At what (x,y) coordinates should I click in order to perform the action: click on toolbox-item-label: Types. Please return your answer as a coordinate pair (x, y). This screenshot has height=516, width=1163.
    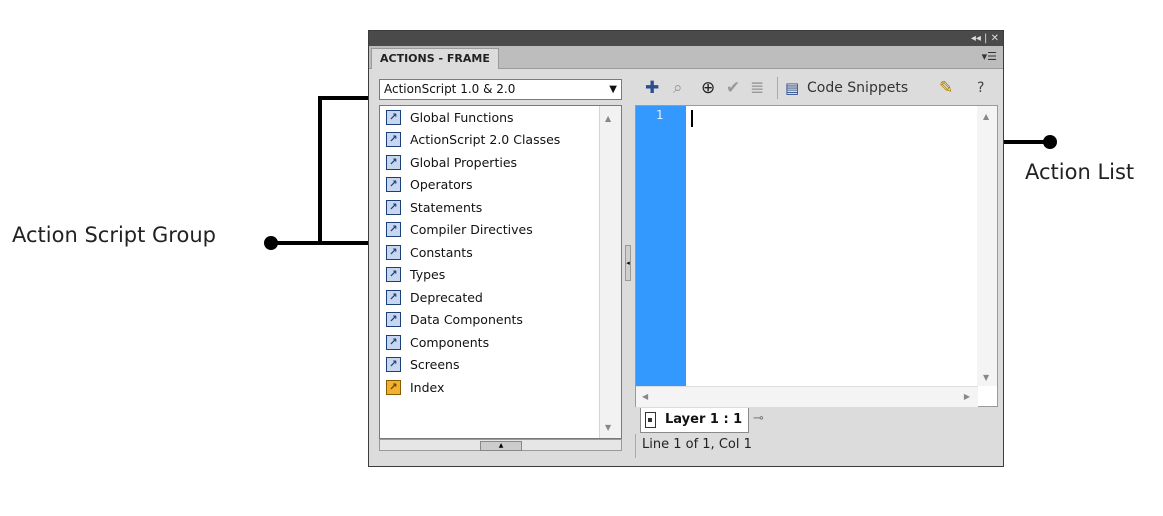
    Looking at the image, I should click on (428, 275).